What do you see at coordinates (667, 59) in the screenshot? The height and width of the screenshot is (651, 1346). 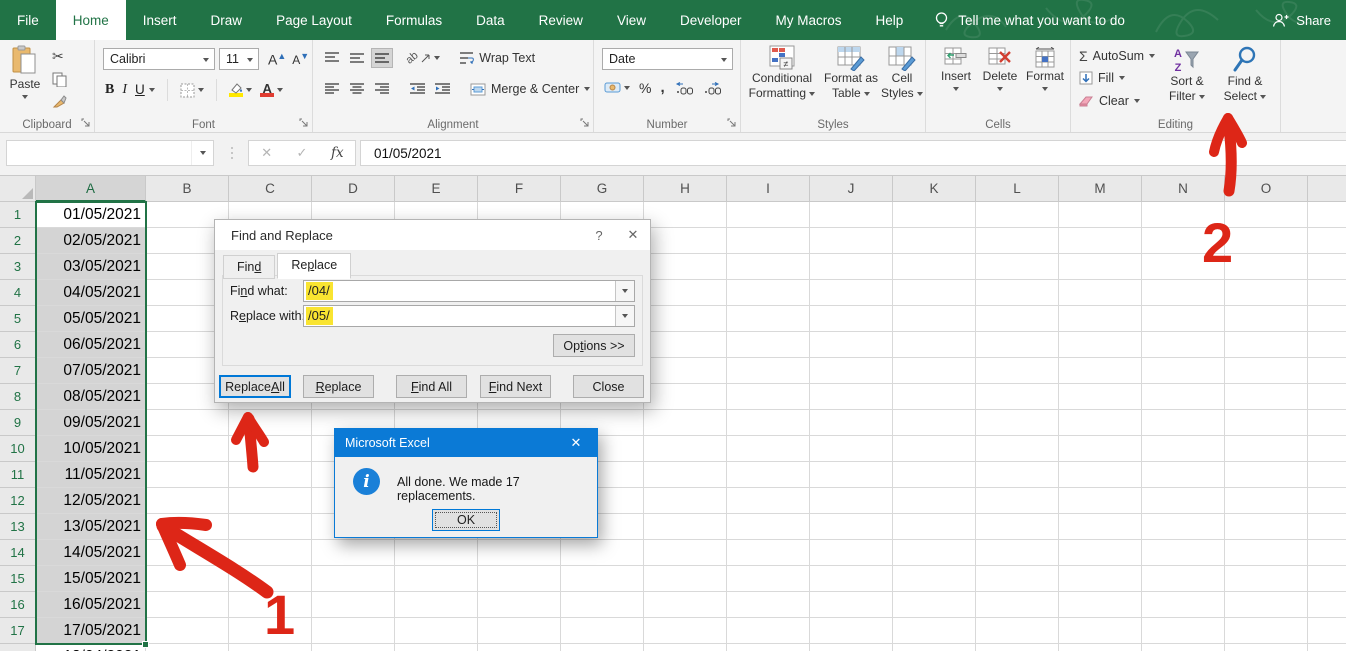 I see `number-format-combobox: Date` at bounding box center [667, 59].